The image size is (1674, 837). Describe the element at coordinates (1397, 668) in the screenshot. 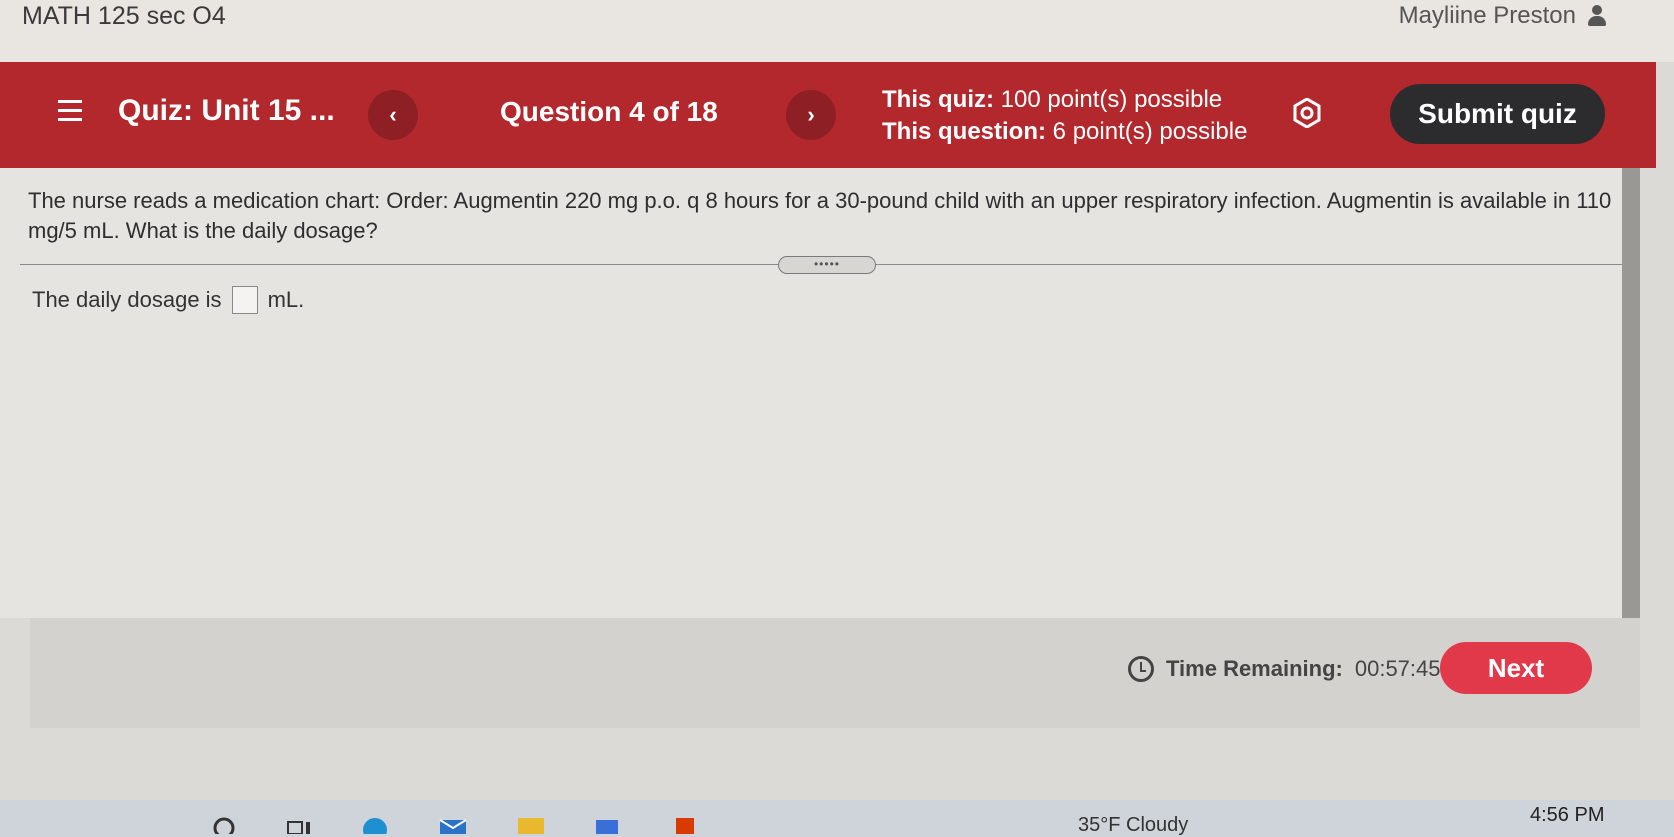

I see `timer-value: 00:57:45` at that location.